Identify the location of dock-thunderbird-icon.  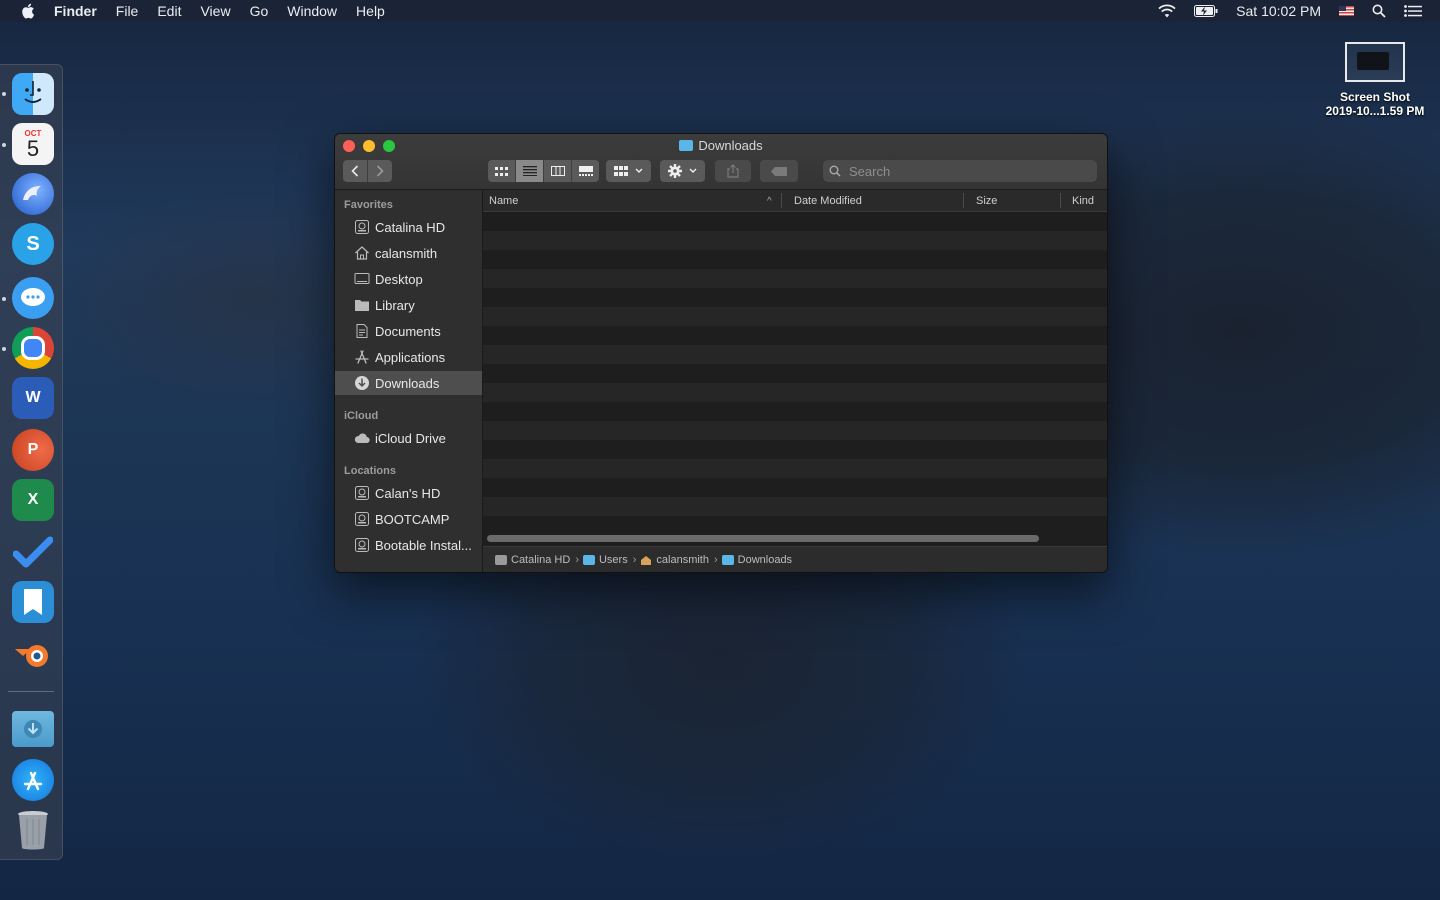
(33, 194).